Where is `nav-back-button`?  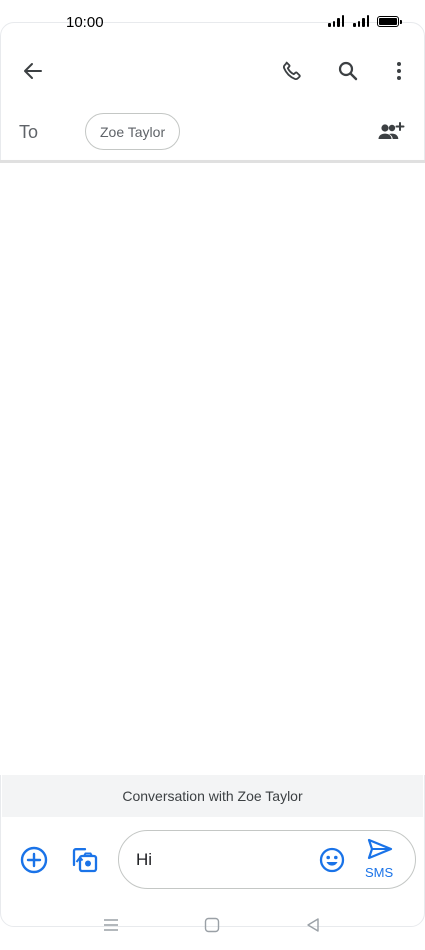 nav-back-button is located at coordinates (313, 925).